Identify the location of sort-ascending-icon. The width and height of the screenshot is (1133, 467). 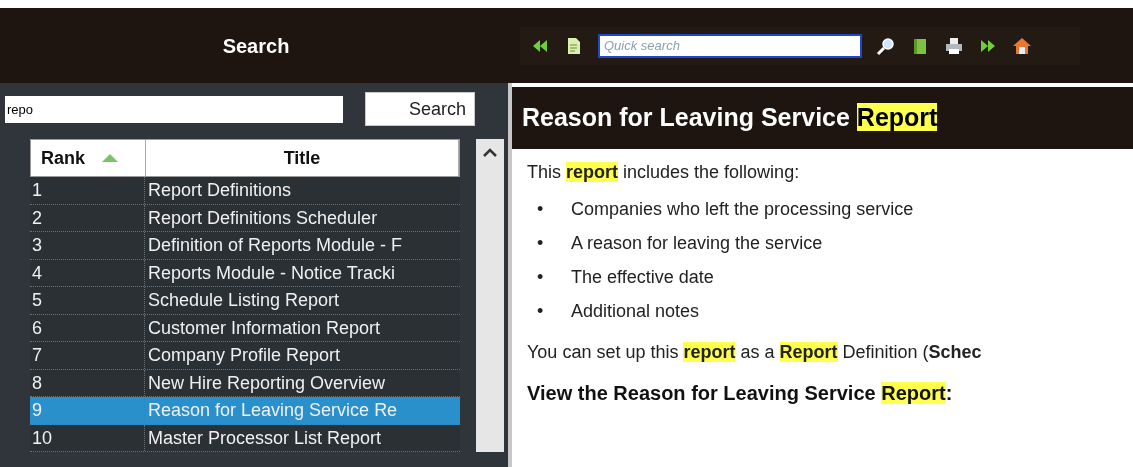
(110, 158).